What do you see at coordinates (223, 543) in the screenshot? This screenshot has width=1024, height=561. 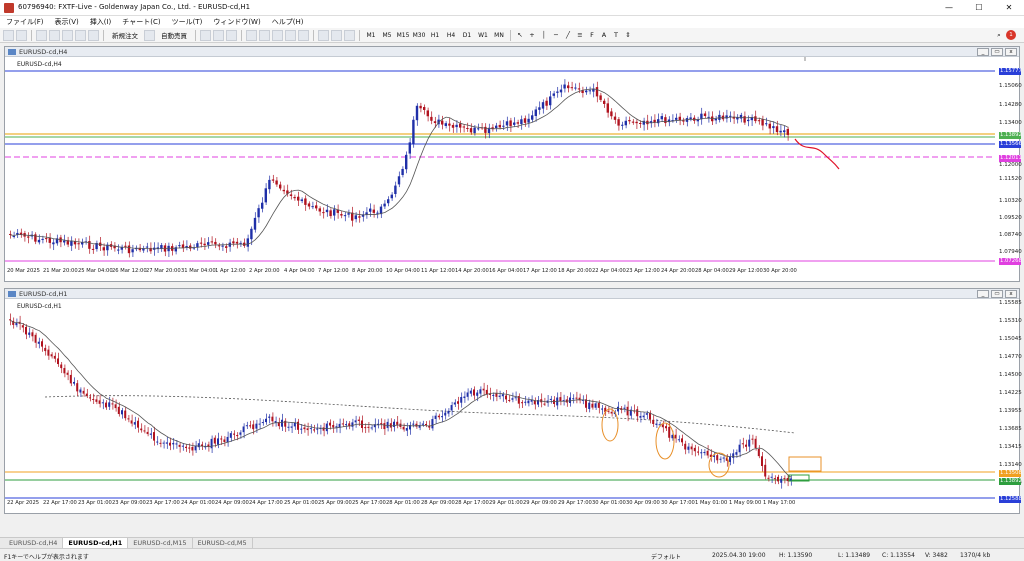 I see `tab-eurusd-m5: EURUSD-cd,M5` at bounding box center [223, 543].